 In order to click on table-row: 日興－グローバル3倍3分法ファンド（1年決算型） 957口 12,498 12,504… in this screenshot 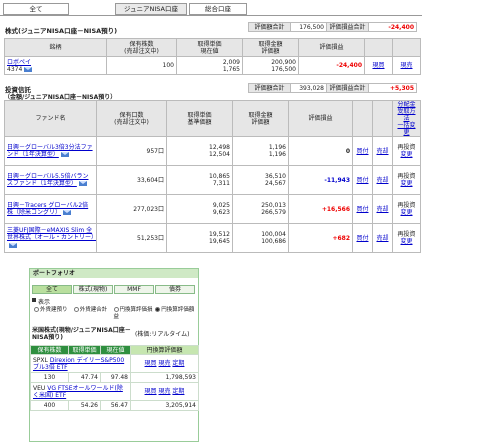, I will do `click(212, 151)`.